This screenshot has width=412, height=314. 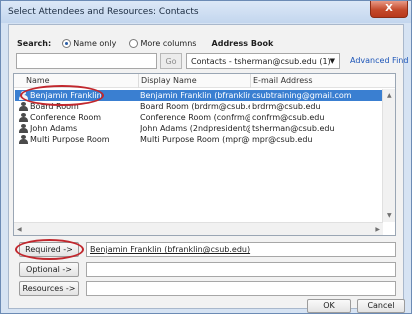 I want to click on cancel-button: Cancel, so click(x=381, y=306).